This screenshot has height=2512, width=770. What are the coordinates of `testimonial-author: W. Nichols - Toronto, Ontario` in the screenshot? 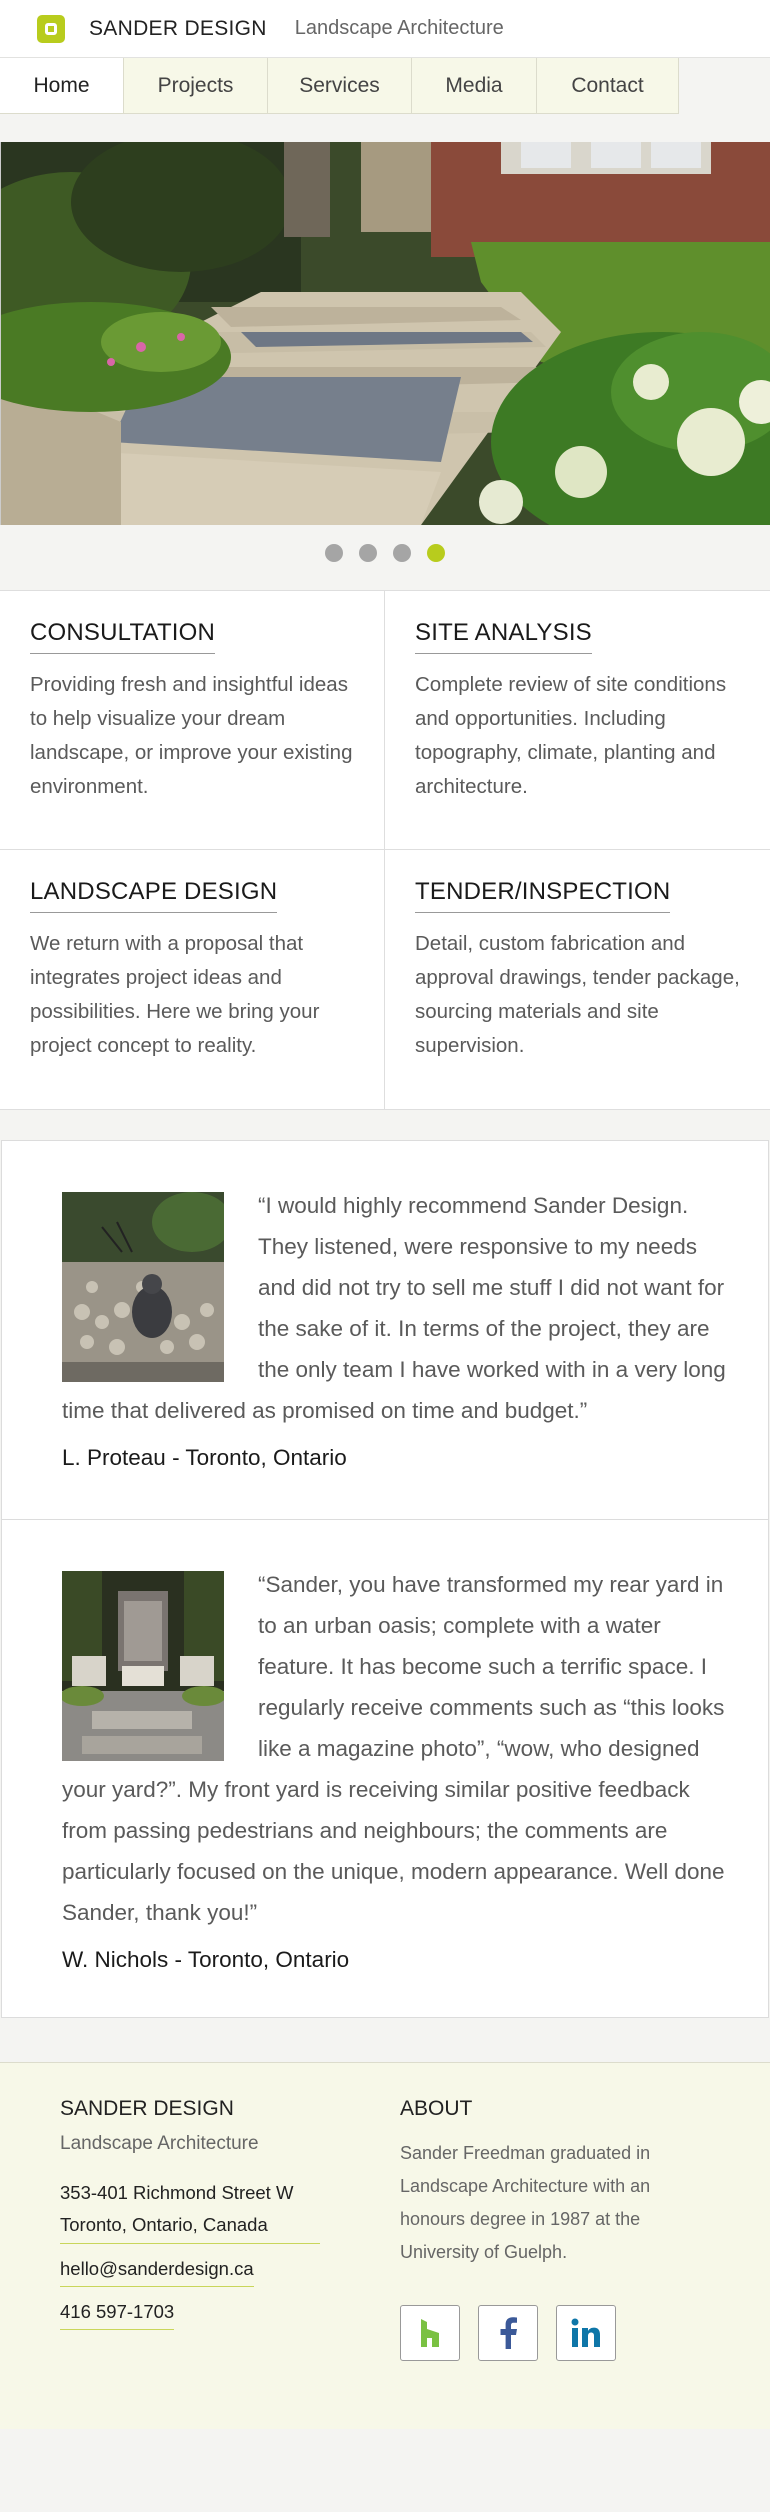 It's located at (206, 1959).